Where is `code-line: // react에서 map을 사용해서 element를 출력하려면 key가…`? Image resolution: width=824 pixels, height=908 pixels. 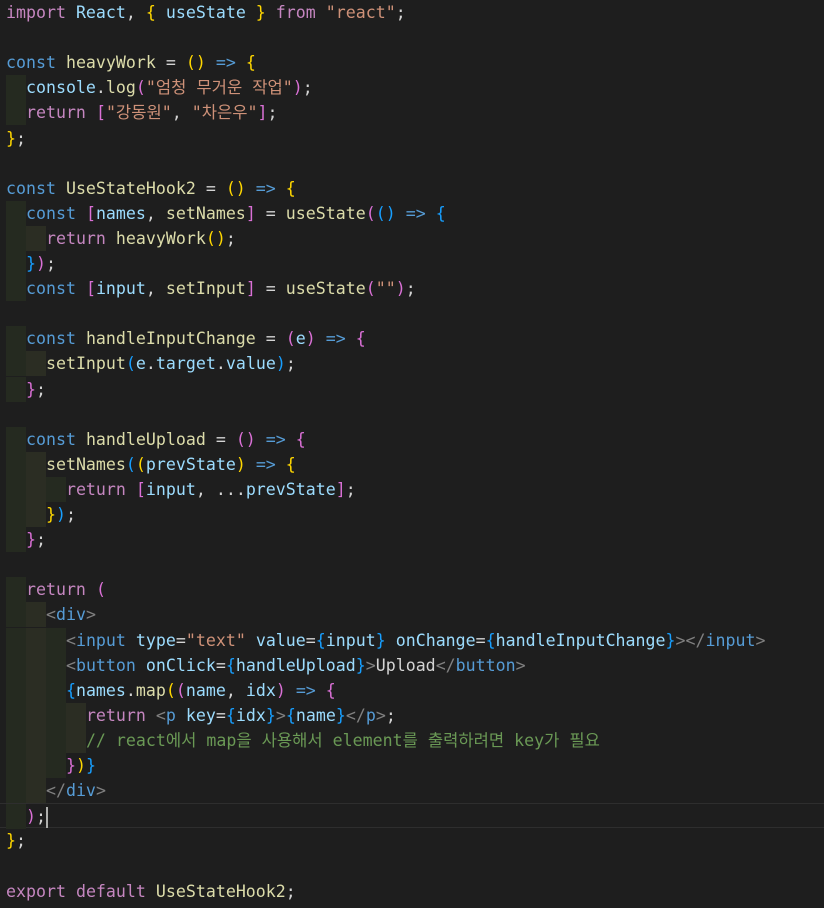 code-line: // react에서 map을 사용해서 element를 출력하려면 key가… is located at coordinates (412, 740).